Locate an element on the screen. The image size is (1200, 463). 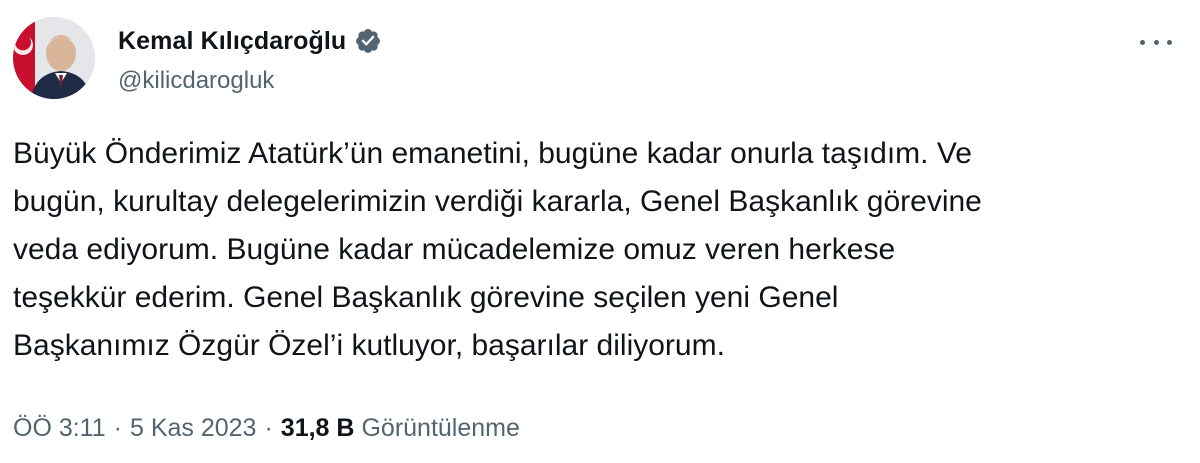
views-label: Görüntülenme is located at coordinates (440, 427).